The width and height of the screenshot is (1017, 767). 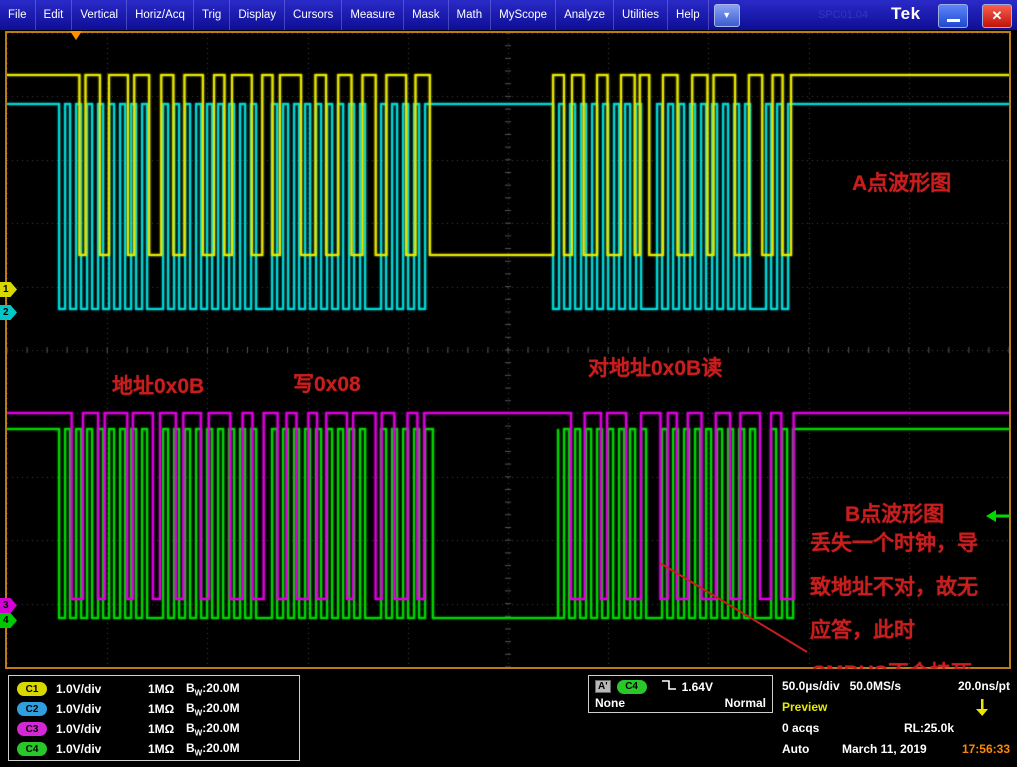 I want to click on minimize-icon, so click(x=953, y=20).